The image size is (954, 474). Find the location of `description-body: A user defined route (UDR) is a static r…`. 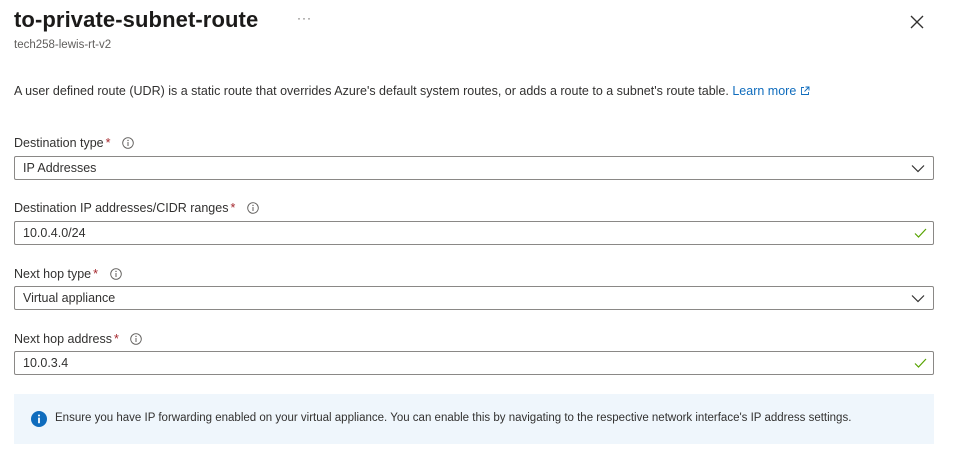

description-body: A user defined route (UDR) is a static r… is located at coordinates (371, 91).